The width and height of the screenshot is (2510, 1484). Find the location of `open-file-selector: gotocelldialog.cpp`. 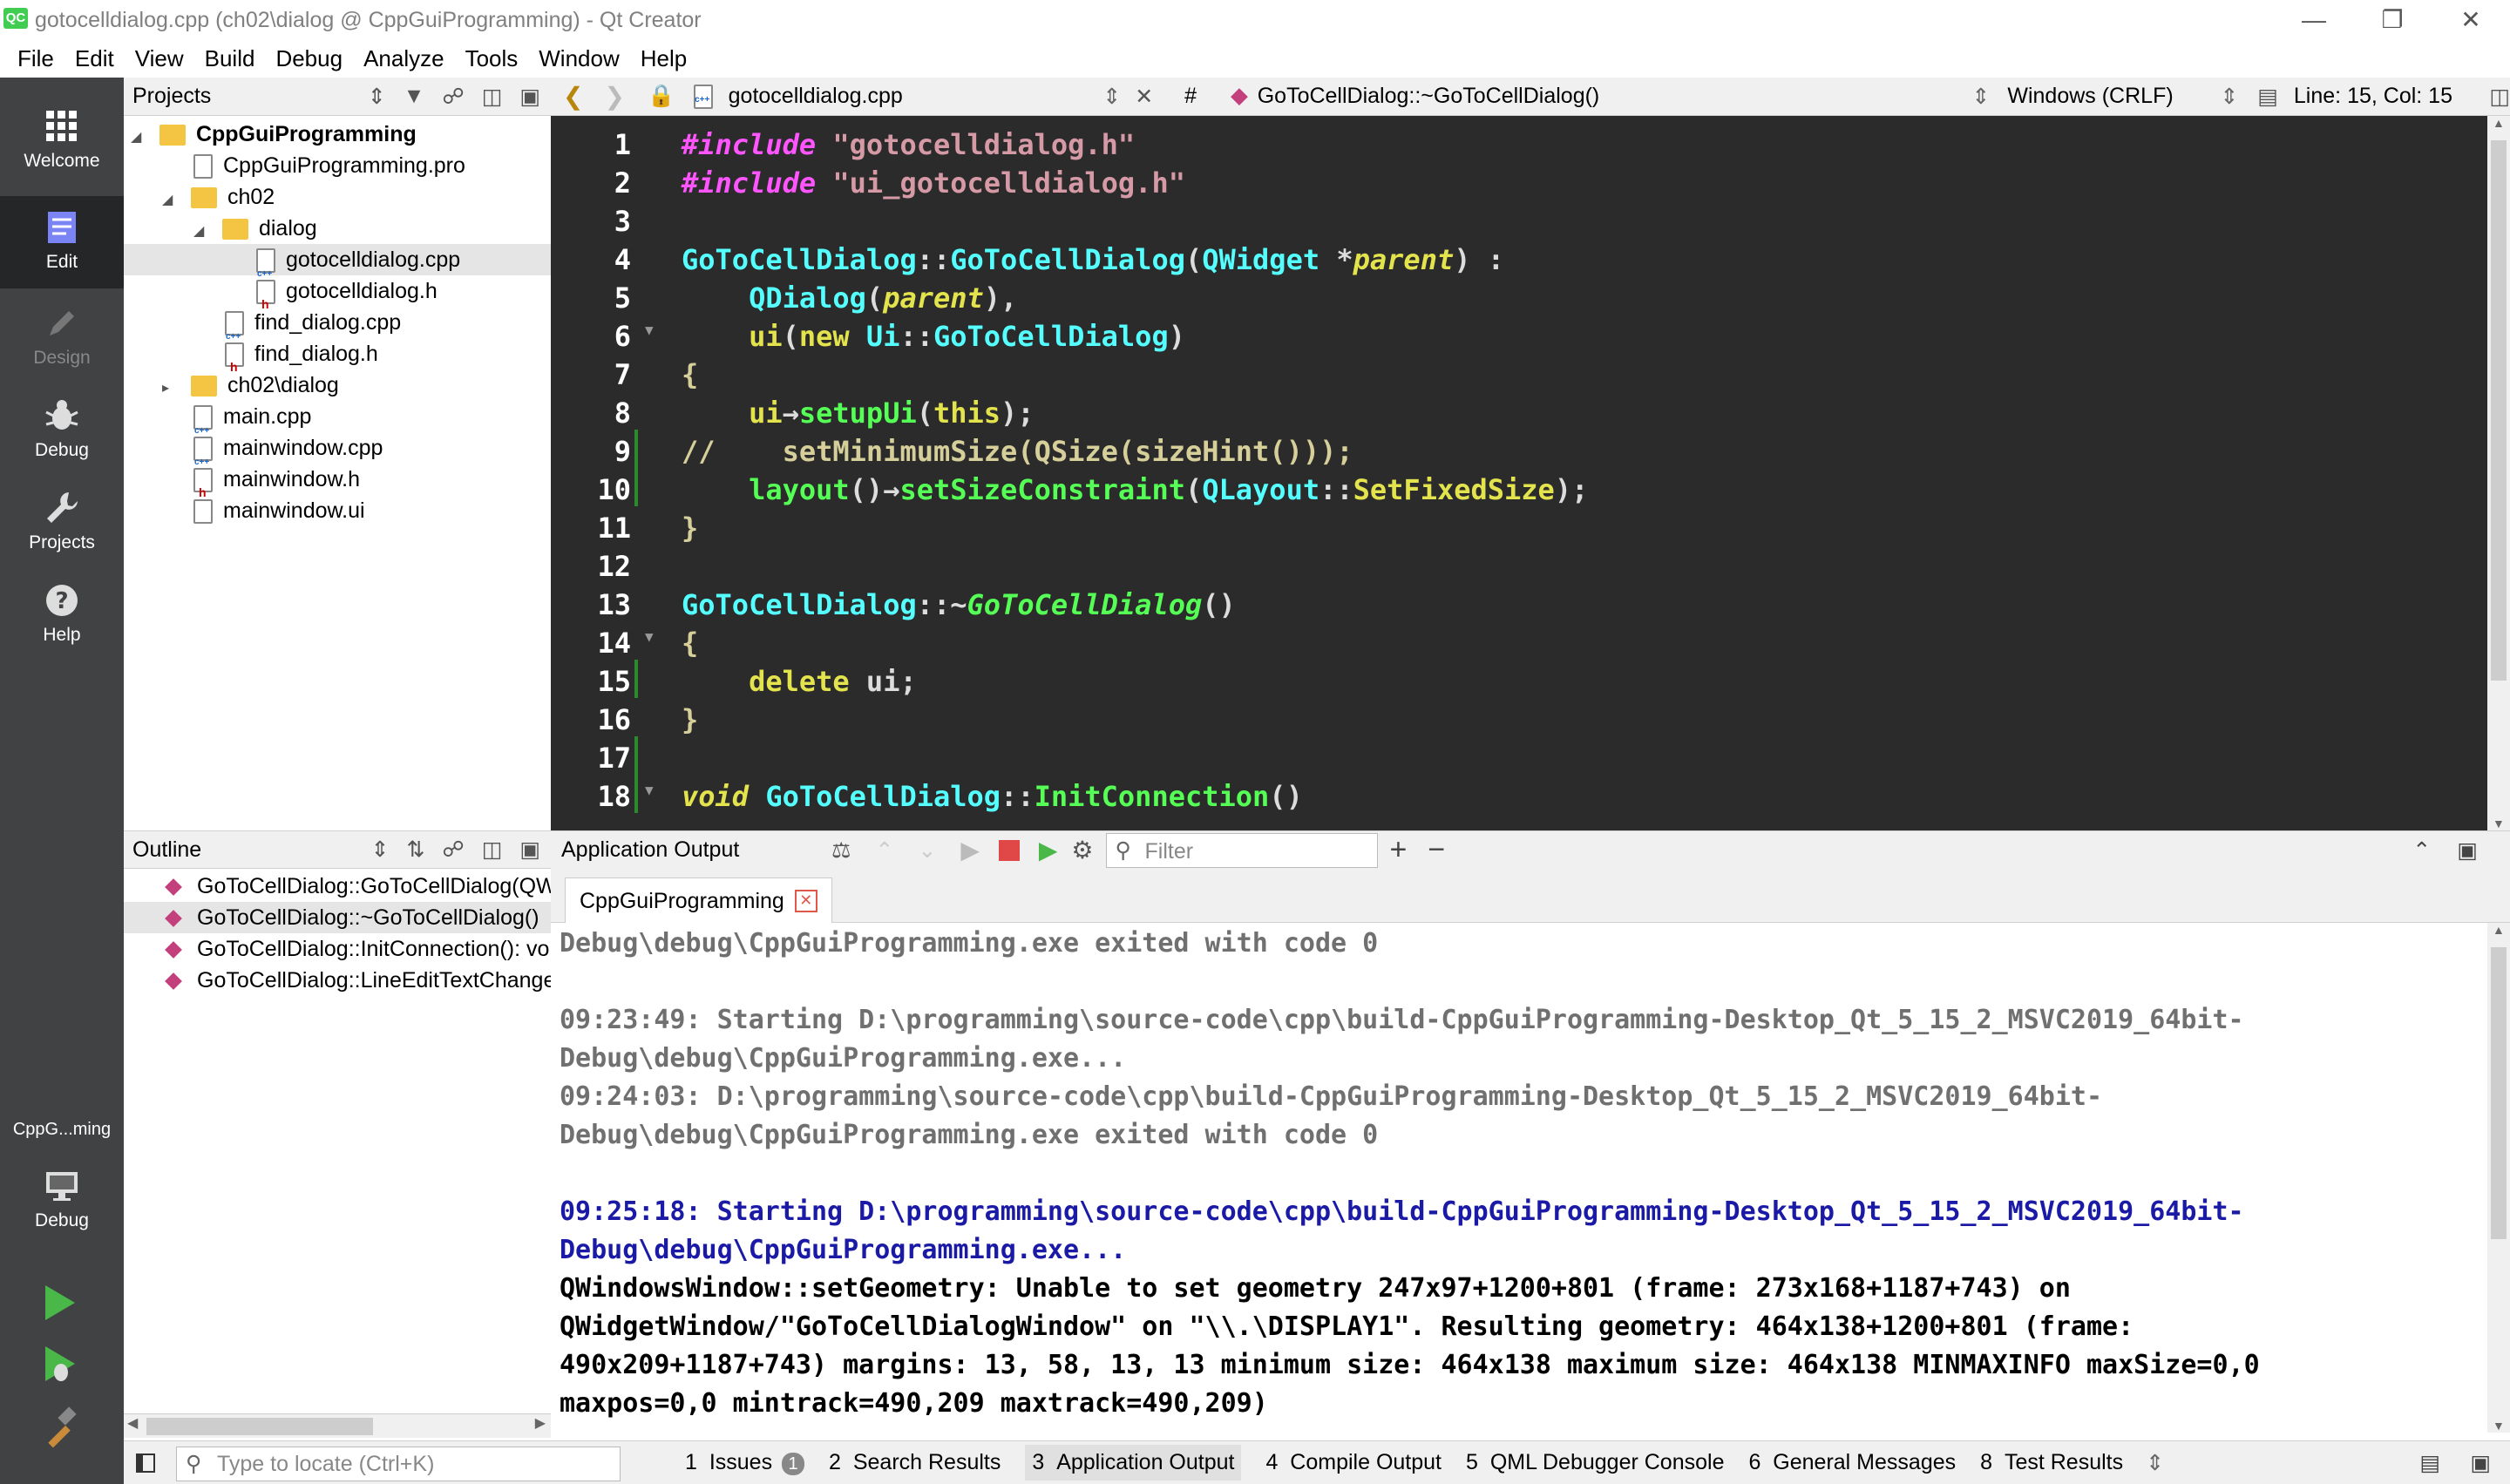

open-file-selector: gotocelldialog.cpp is located at coordinates (912, 96).